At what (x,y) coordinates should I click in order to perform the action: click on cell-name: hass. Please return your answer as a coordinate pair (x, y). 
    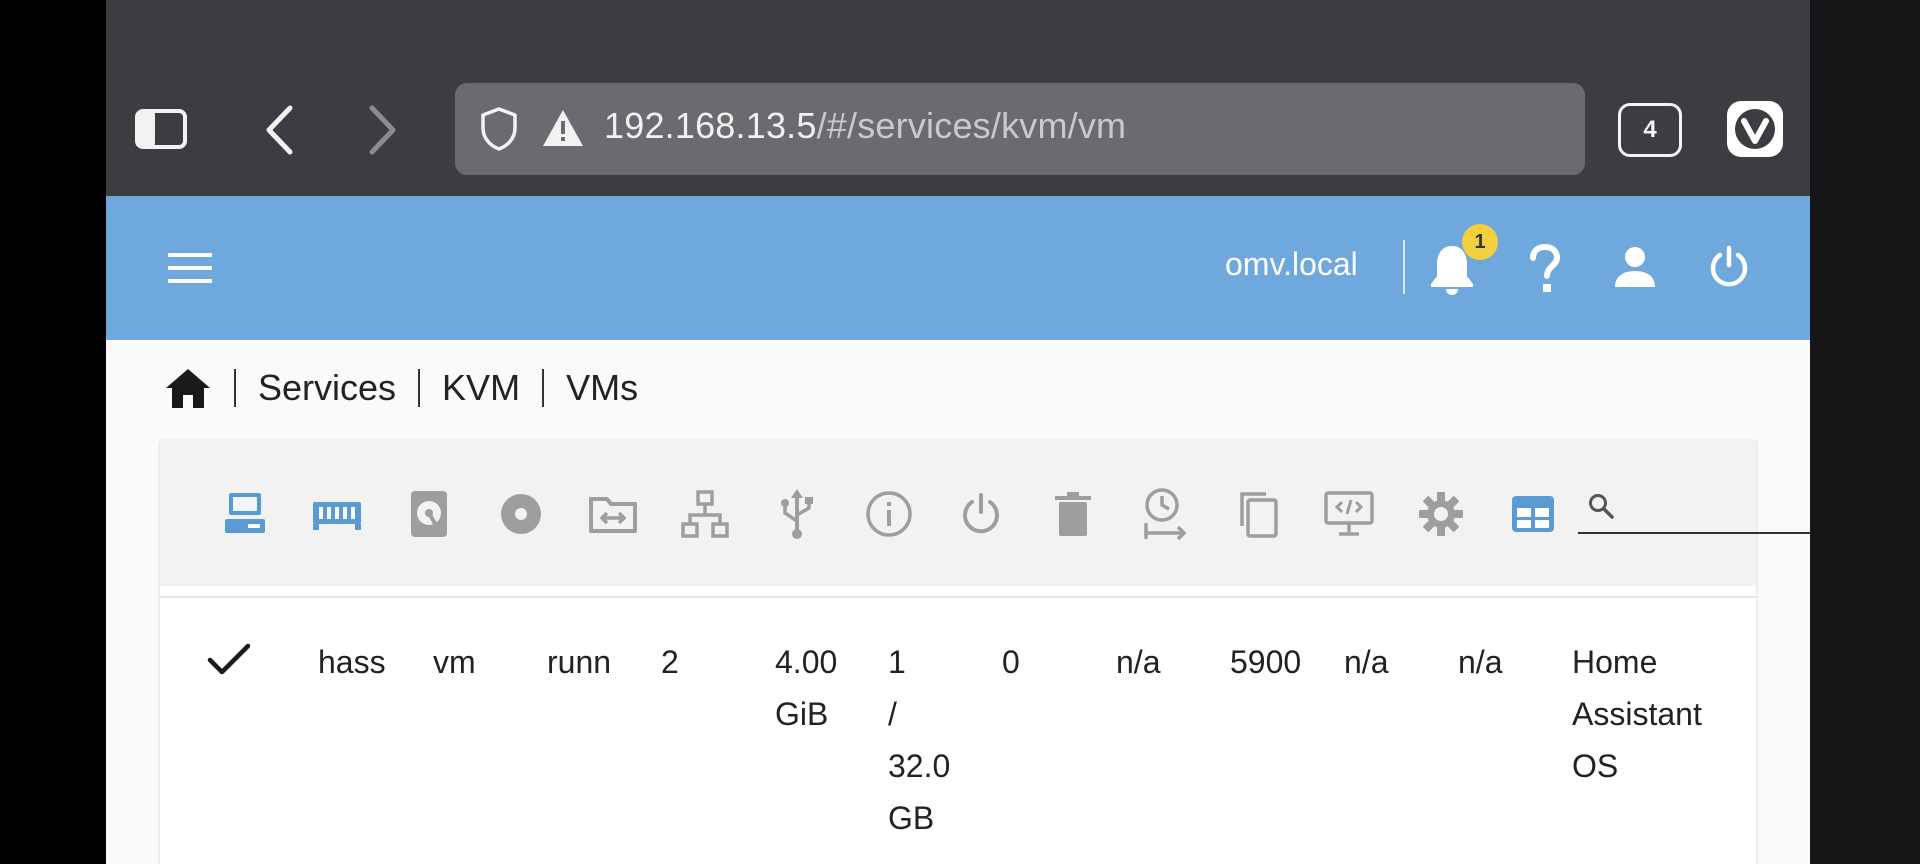
    Looking at the image, I should click on (352, 662).